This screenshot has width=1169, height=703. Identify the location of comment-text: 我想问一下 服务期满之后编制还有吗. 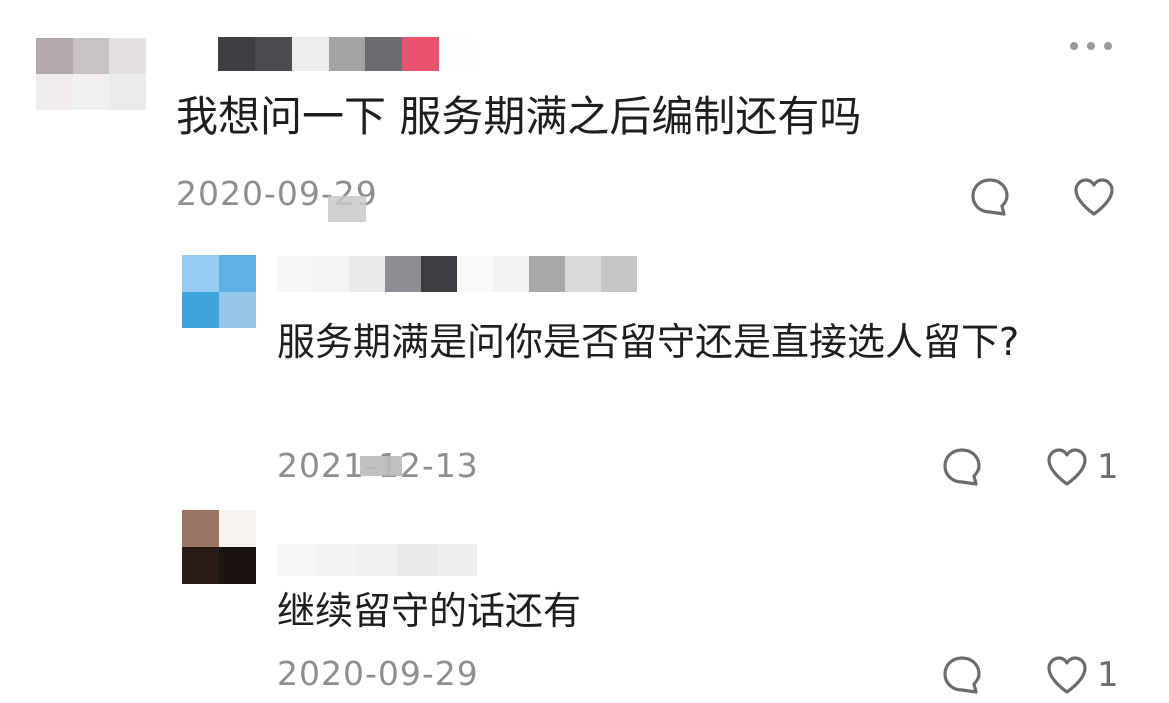
(519, 116).